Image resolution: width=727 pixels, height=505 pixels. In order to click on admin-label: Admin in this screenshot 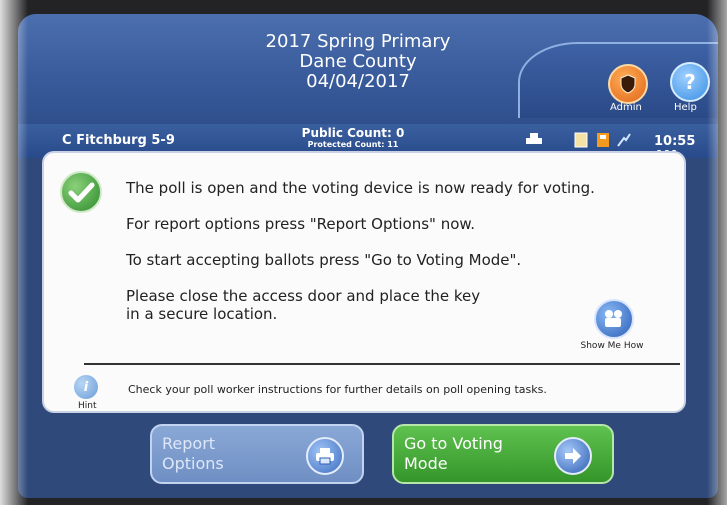, I will do `click(626, 107)`.